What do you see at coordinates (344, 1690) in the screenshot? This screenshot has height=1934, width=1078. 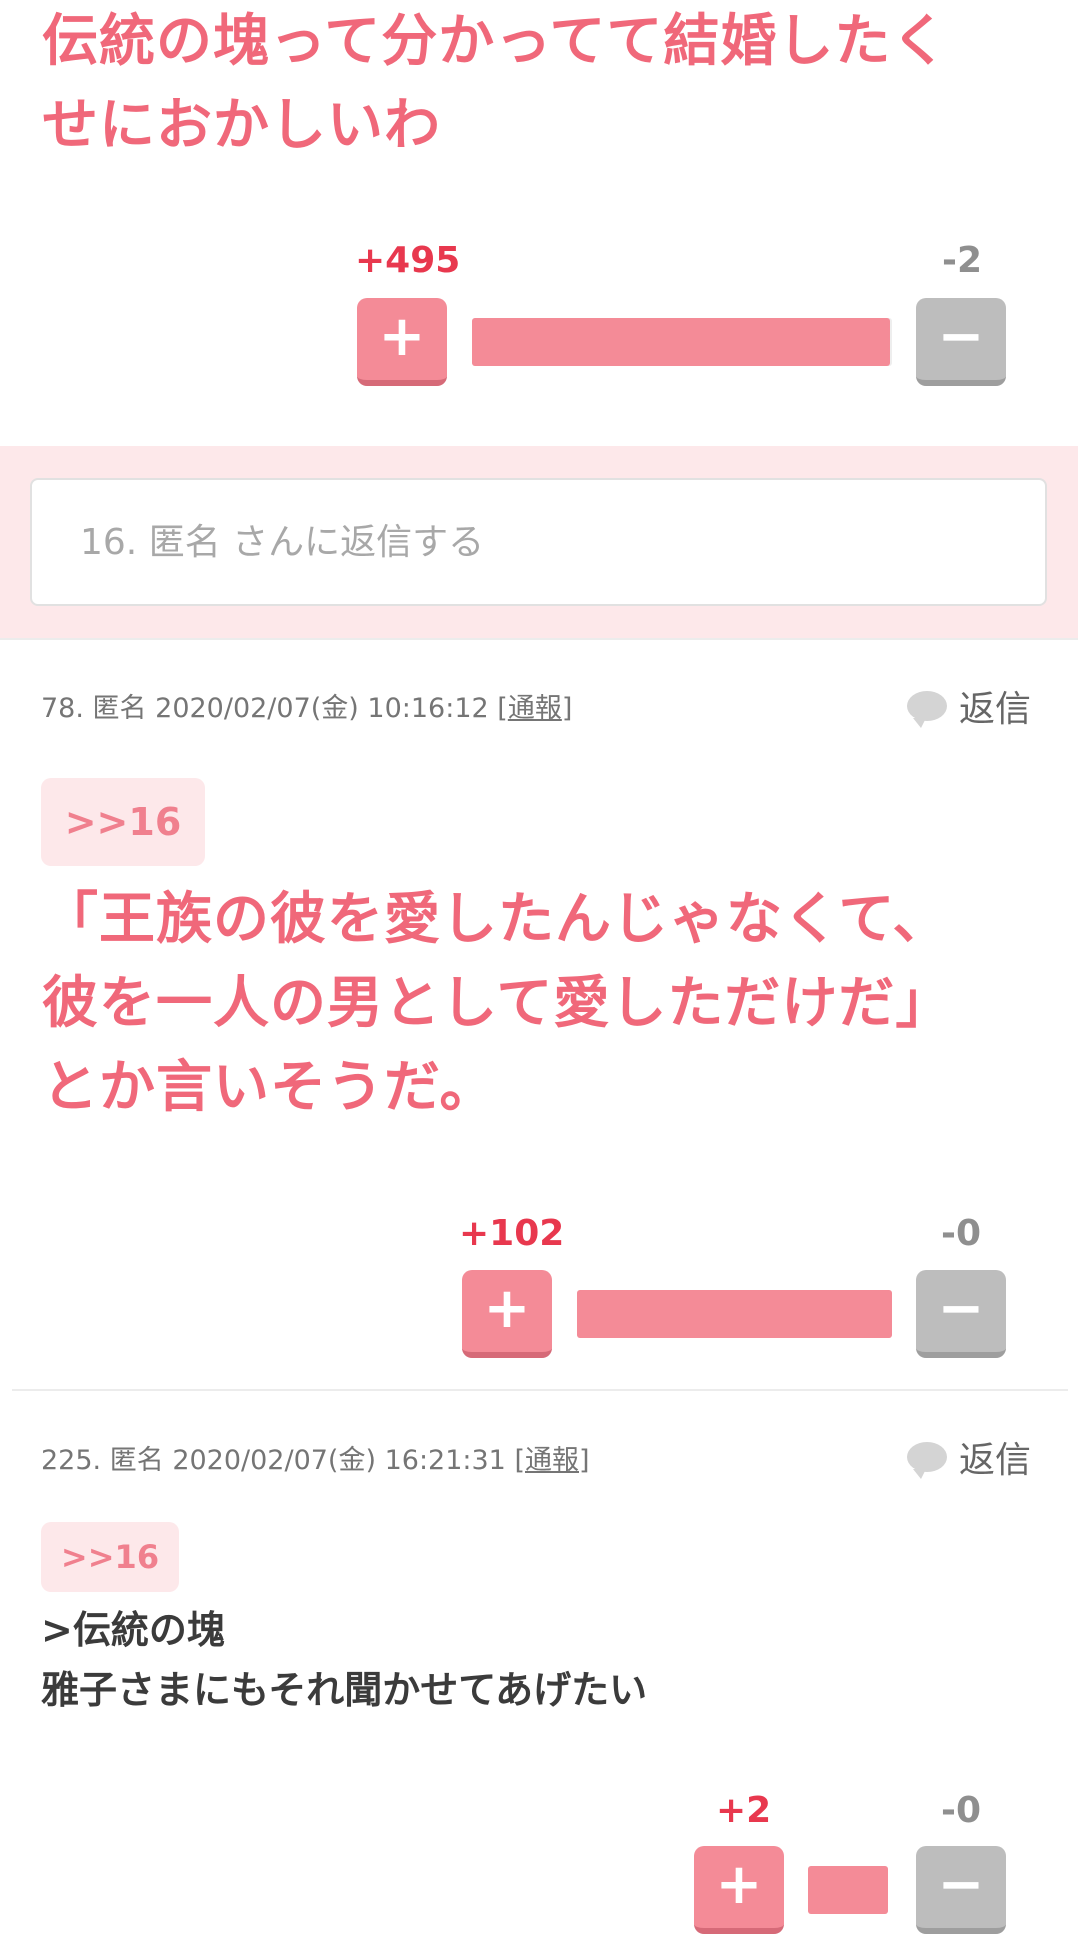 I see `comment-225-body-line: 雅子さまにもそれ聞かせてあげたい` at bounding box center [344, 1690].